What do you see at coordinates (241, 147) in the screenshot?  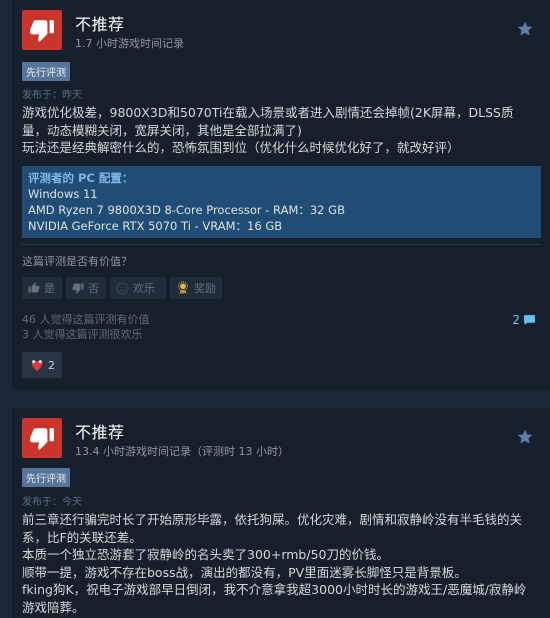 I see `review-paragraph: 玩法还是经典解密什么的，恐怖氛围到位（优化什么时候优化好了，就改好评）` at bounding box center [241, 147].